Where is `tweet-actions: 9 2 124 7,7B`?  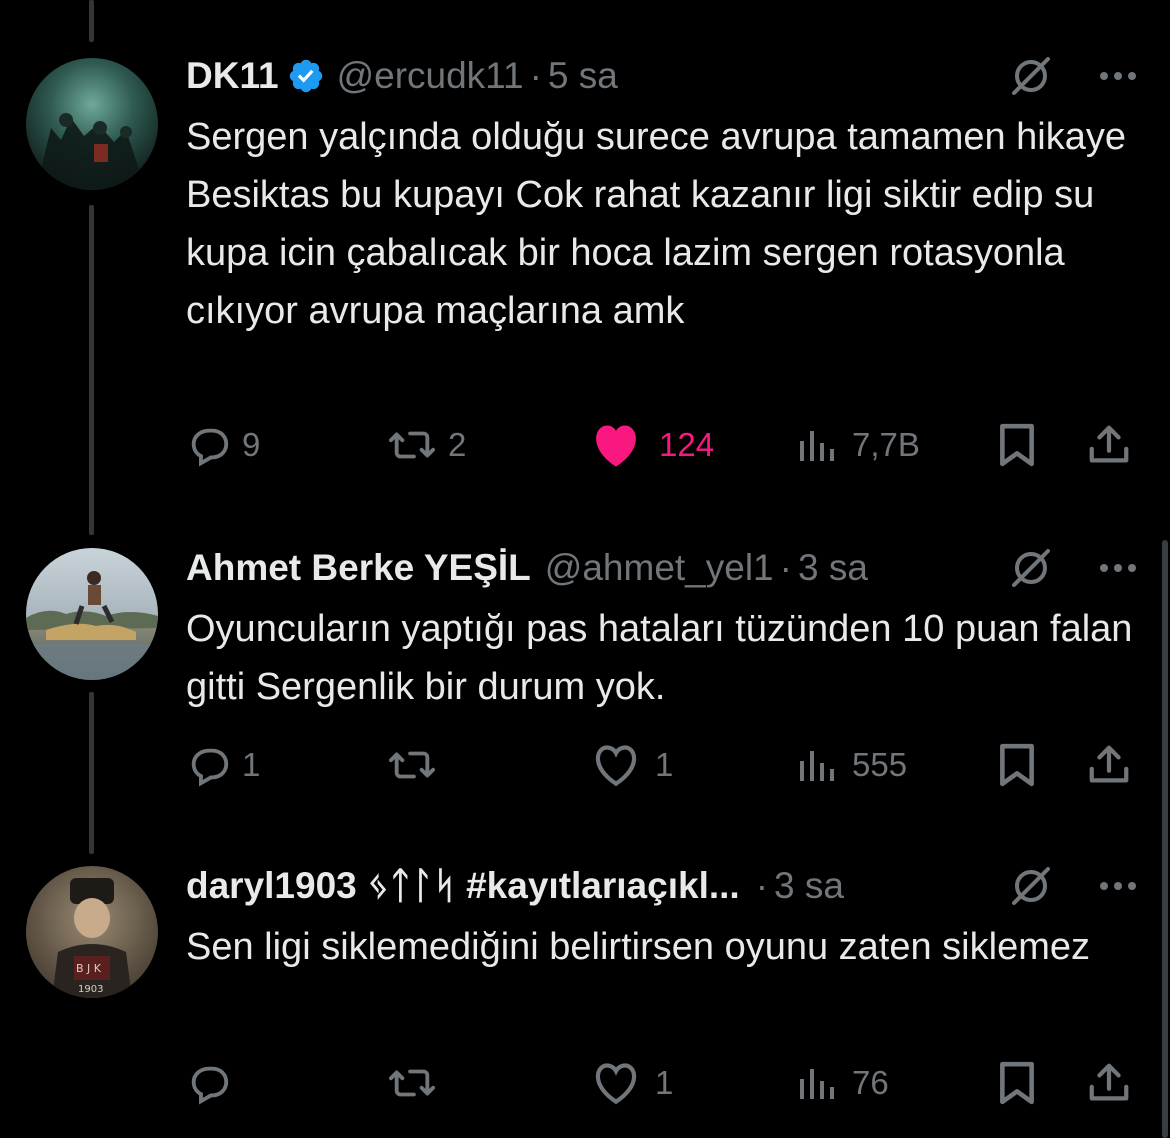 tweet-actions: 9 2 124 7,7B is located at coordinates (661, 445).